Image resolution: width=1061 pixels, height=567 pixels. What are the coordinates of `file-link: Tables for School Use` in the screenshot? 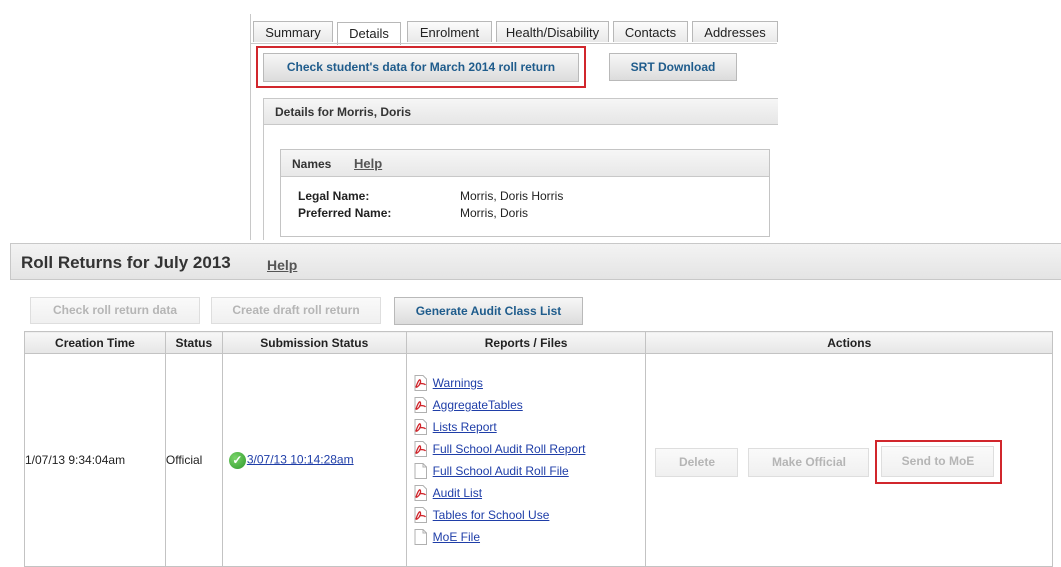 It's located at (491, 515).